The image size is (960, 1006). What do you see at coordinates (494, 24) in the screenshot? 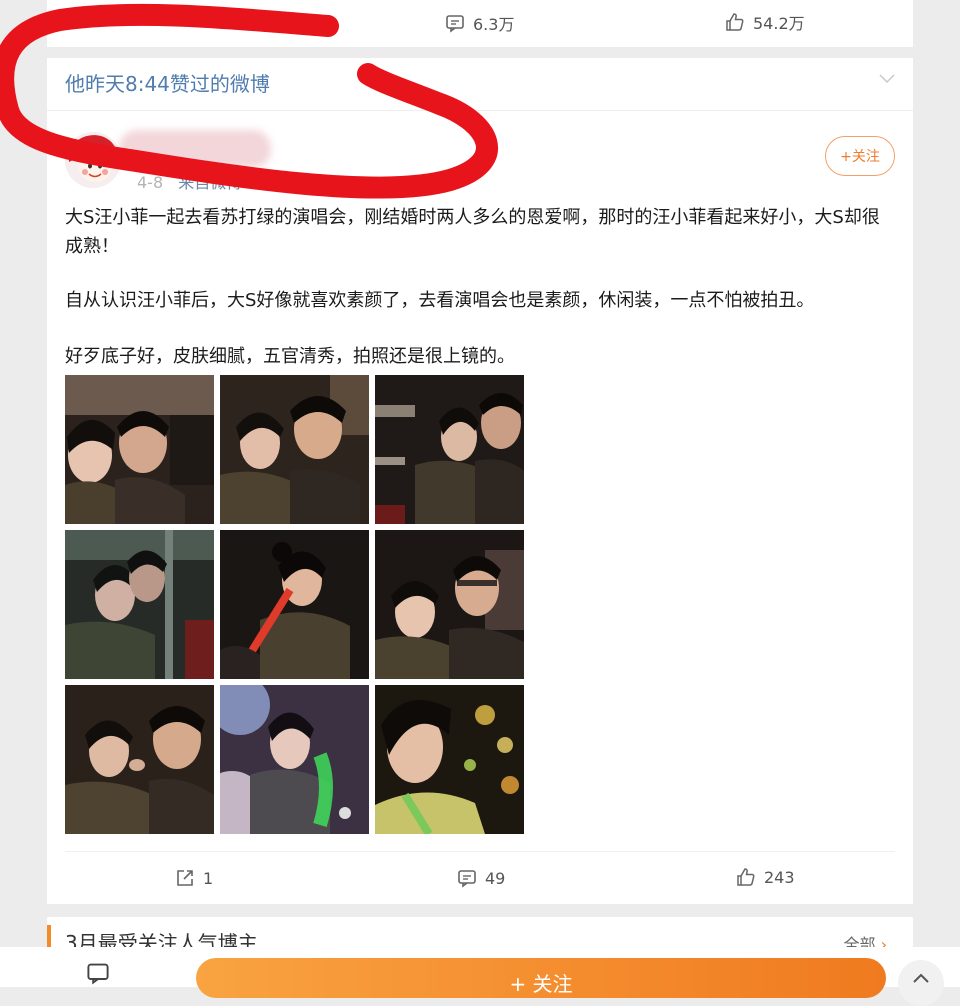
I see `comment-count: 6.3万` at bounding box center [494, 24].